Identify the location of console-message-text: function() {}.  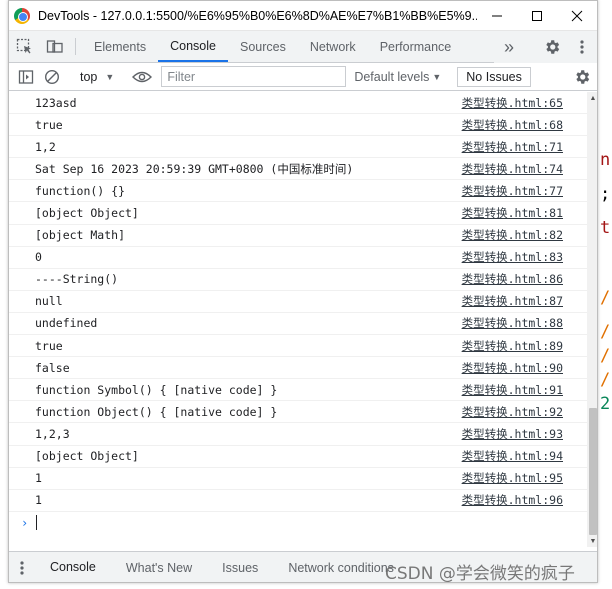
(80, 190).